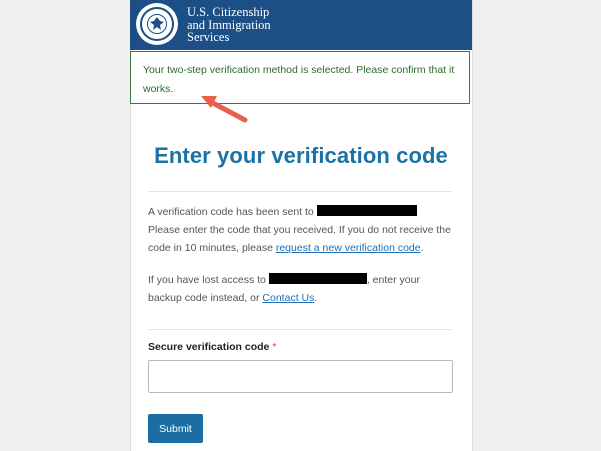  Describe the element at coordinates (175, 428) in the screenshot. I see `submit-button: Submit` at that location.